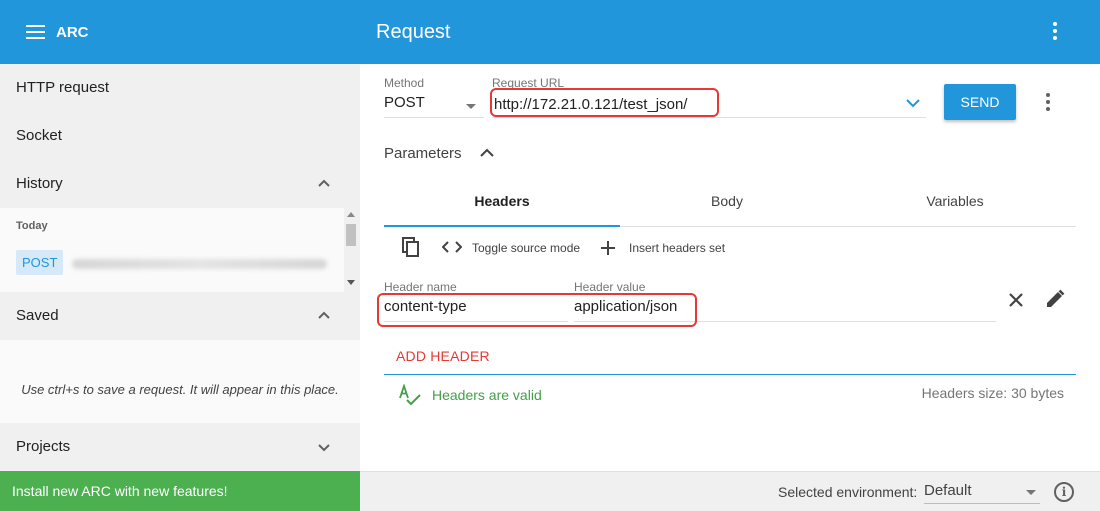 This screenshot has height=511, width=1100. Describe the element at coordinates (180, 136) in the screenshot. I see `sidebar-item-socket: Socket` at that location.